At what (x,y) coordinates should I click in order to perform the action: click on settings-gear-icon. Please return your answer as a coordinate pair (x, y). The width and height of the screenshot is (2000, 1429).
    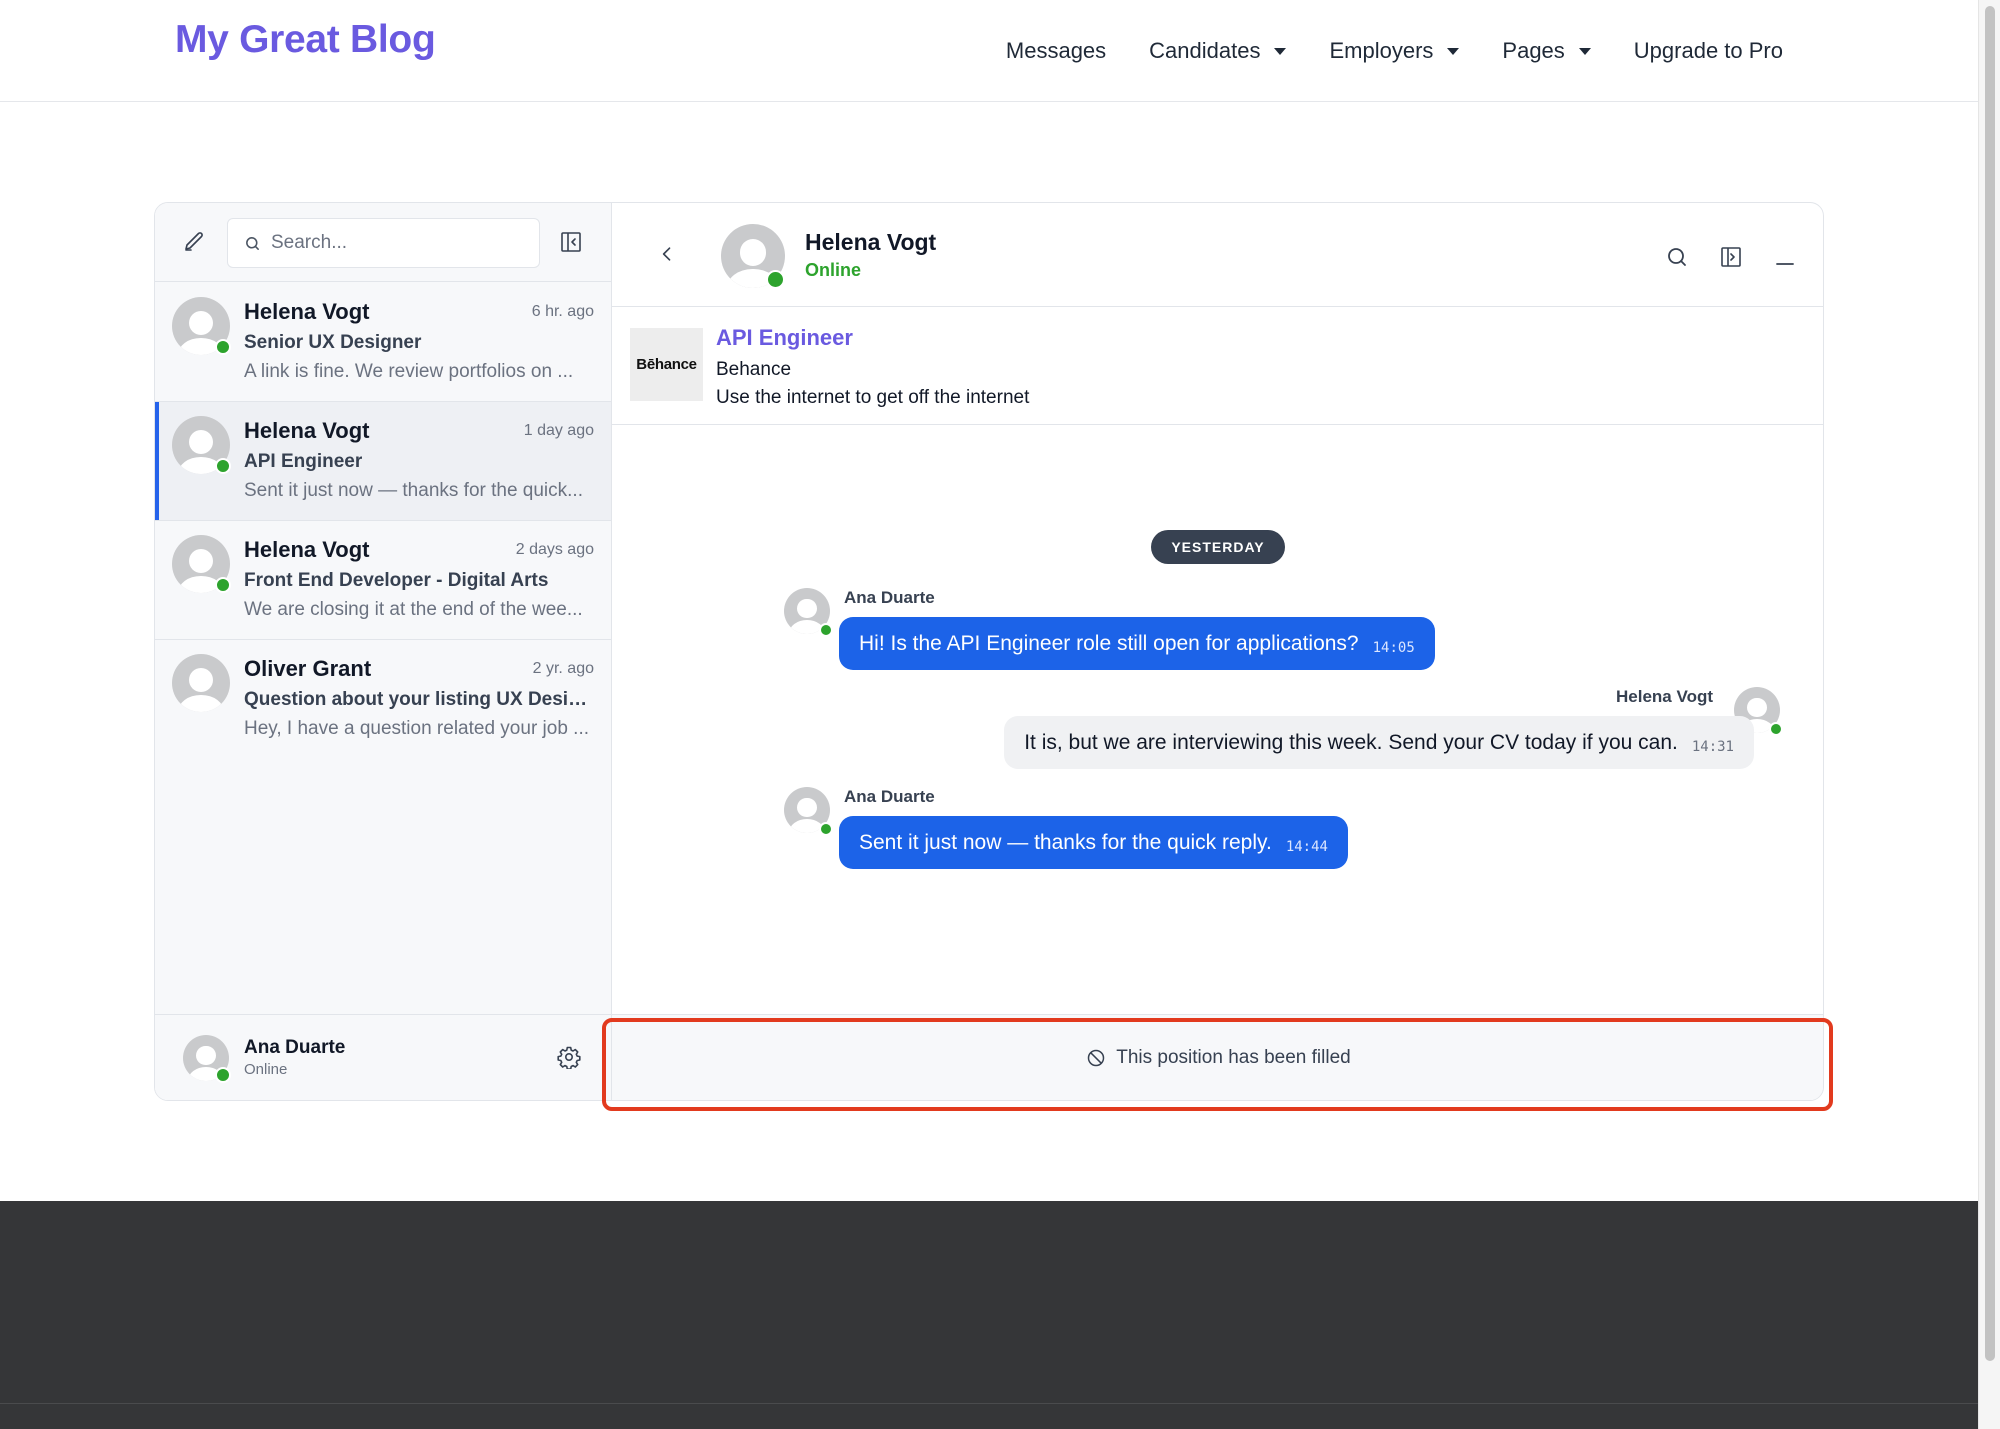
    Looking at the image, I should click on (569, 1057).